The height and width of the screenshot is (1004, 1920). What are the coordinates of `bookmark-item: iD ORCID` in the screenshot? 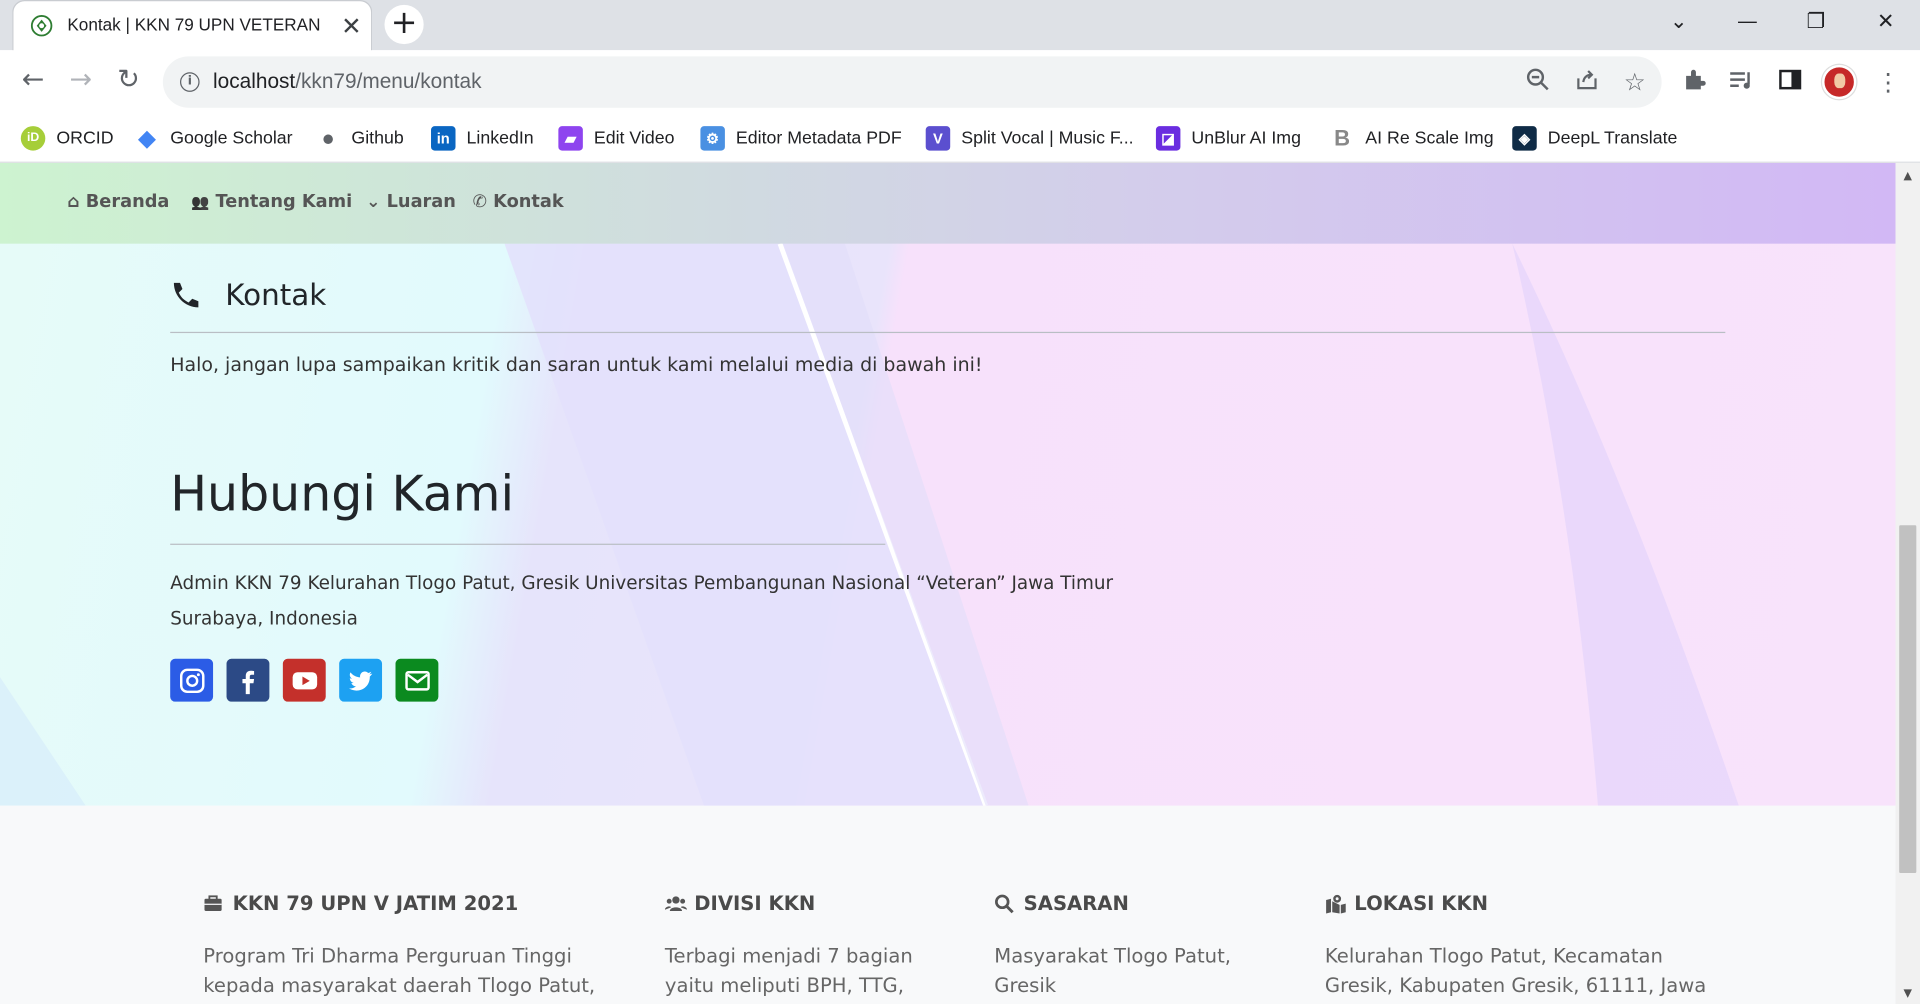 It's located at (67, 138).